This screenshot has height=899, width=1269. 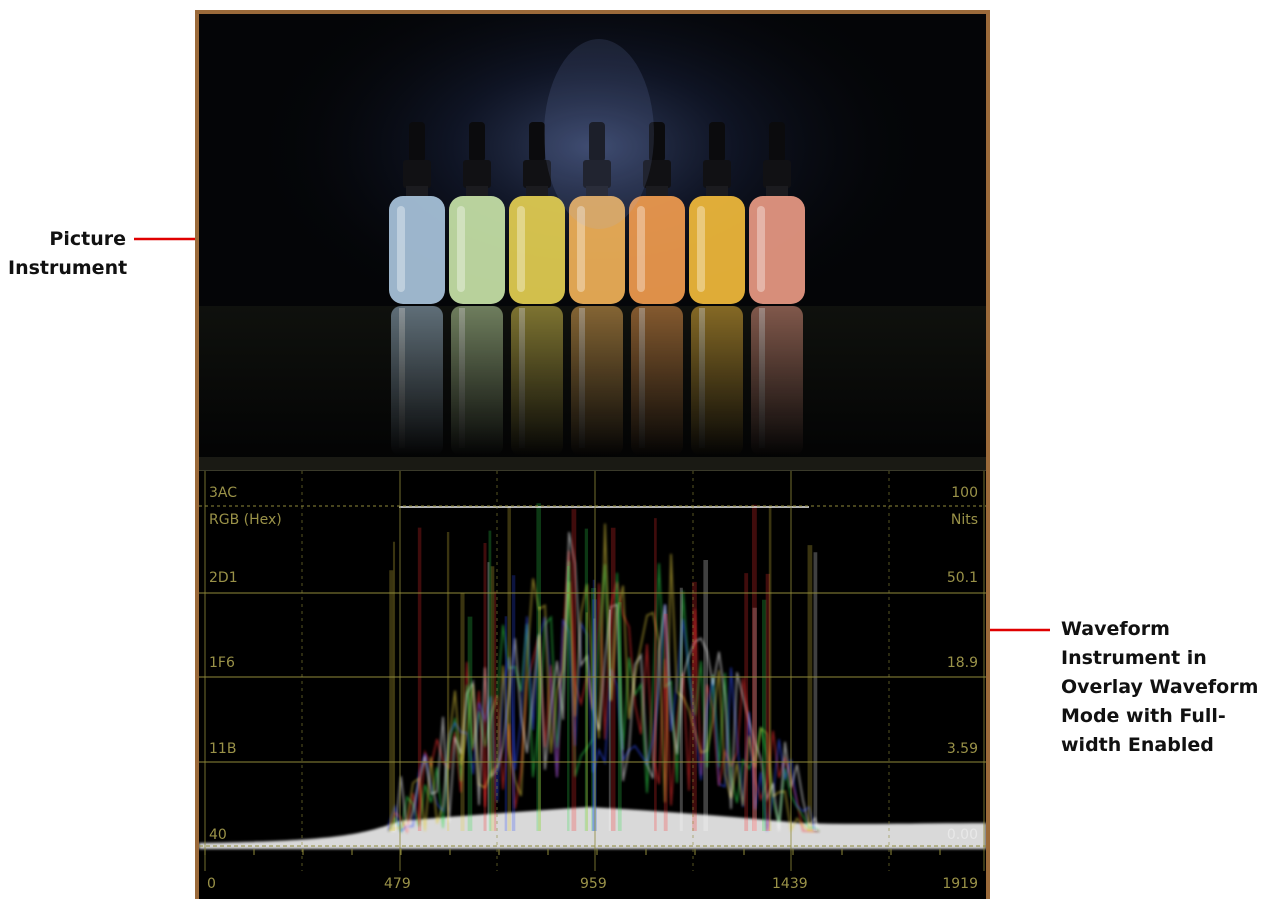 What do you see at coordinates (592, 464) in the screenshot?
I see `instrument-divider` at bounding box center [592, 464].